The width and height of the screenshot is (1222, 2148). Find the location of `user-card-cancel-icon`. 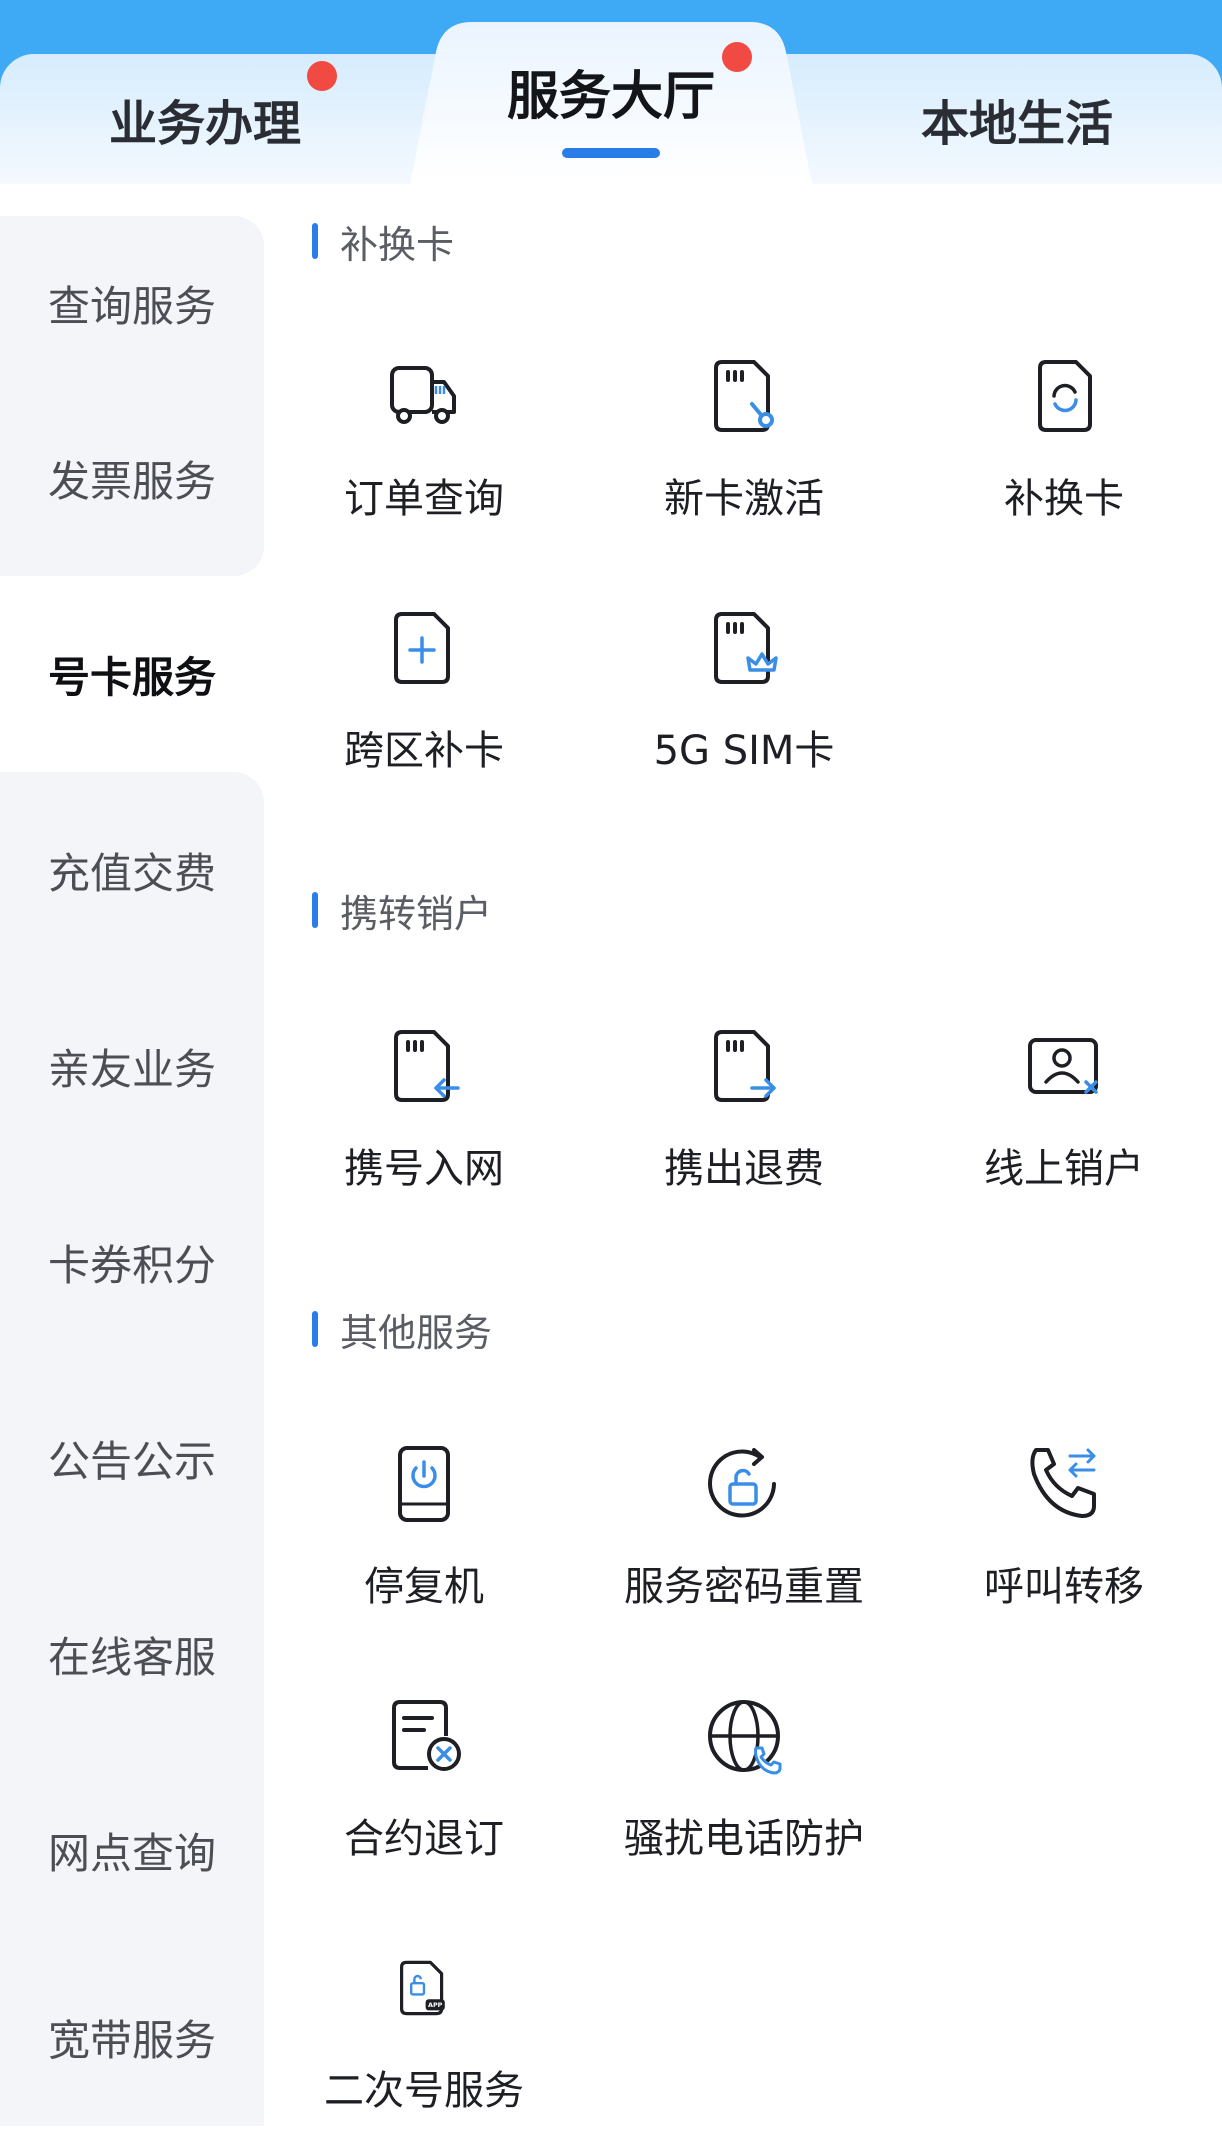

user-card-cancel-icon is located at coordinates (1063, 1066).